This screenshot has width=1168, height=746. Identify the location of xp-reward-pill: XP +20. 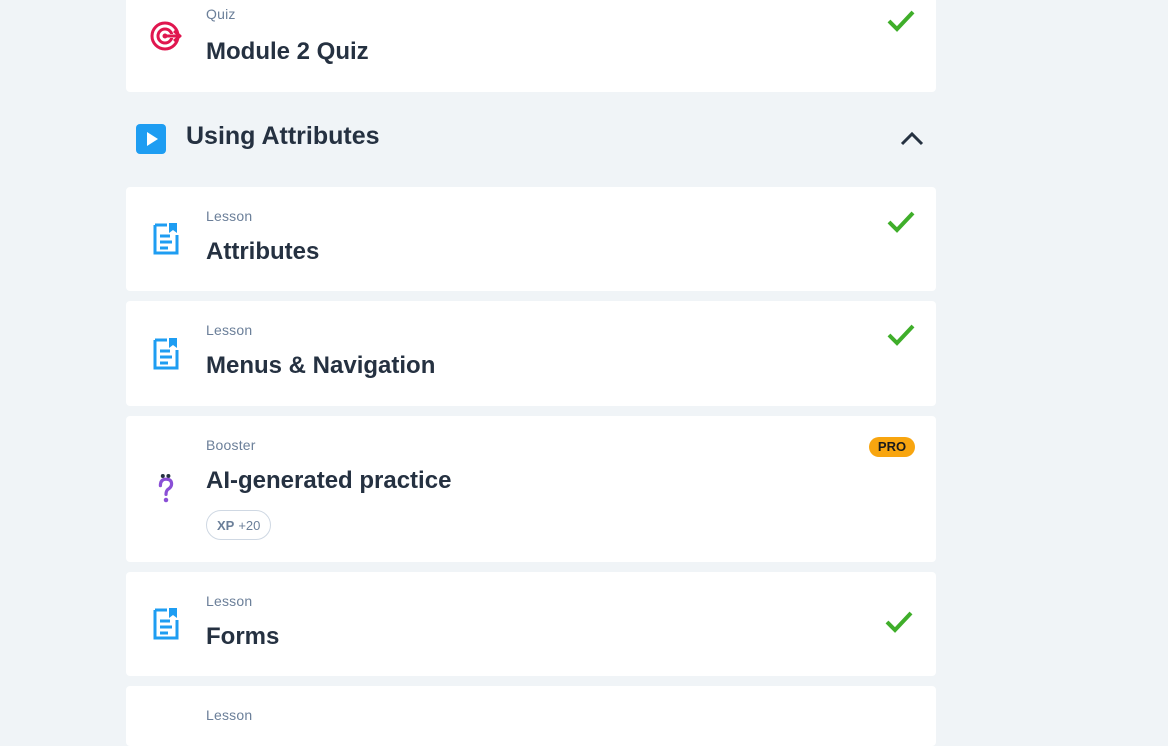
(239, 525).